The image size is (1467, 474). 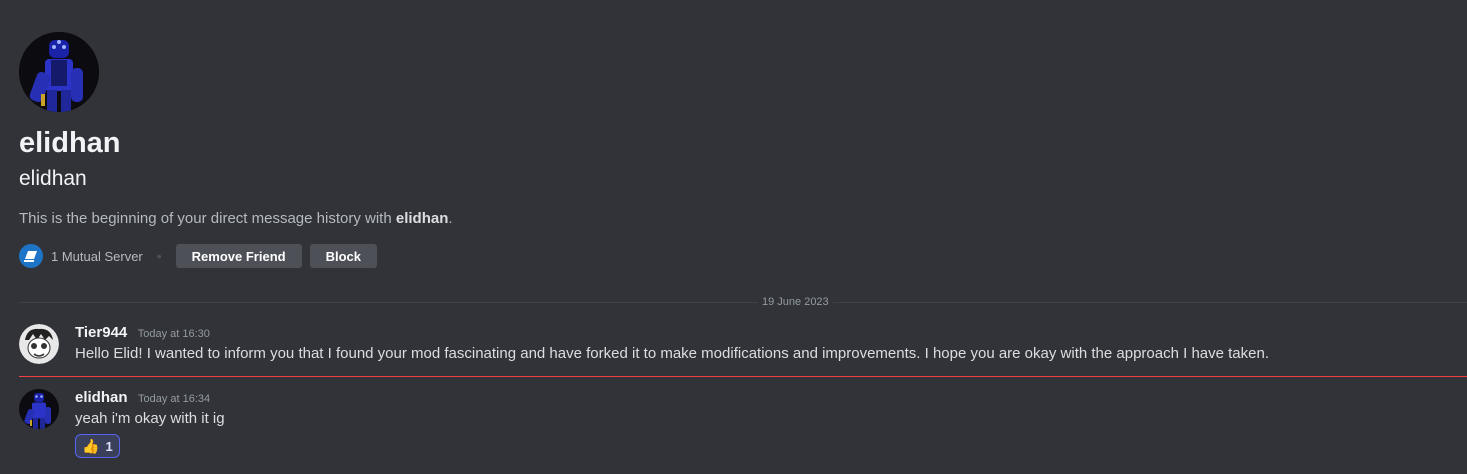 I want to click on message-timestamp: Today at 16:34, so click(x=174, y=399).